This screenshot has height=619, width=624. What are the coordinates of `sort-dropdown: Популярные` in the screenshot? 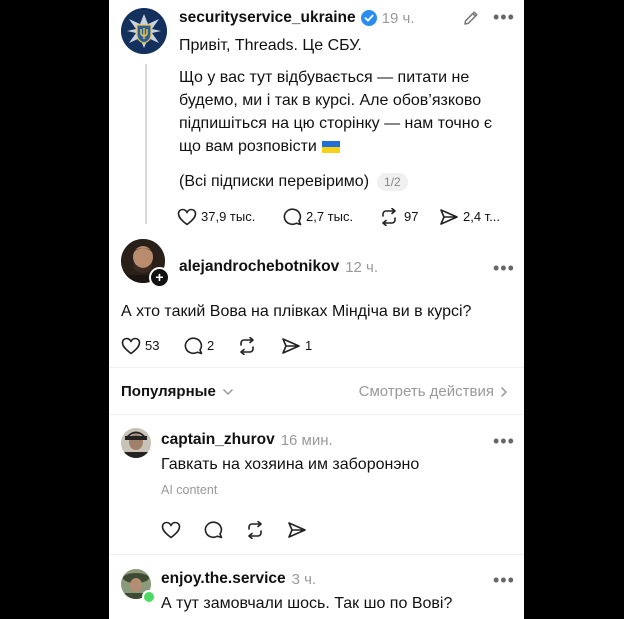 It's located at (177, 391).